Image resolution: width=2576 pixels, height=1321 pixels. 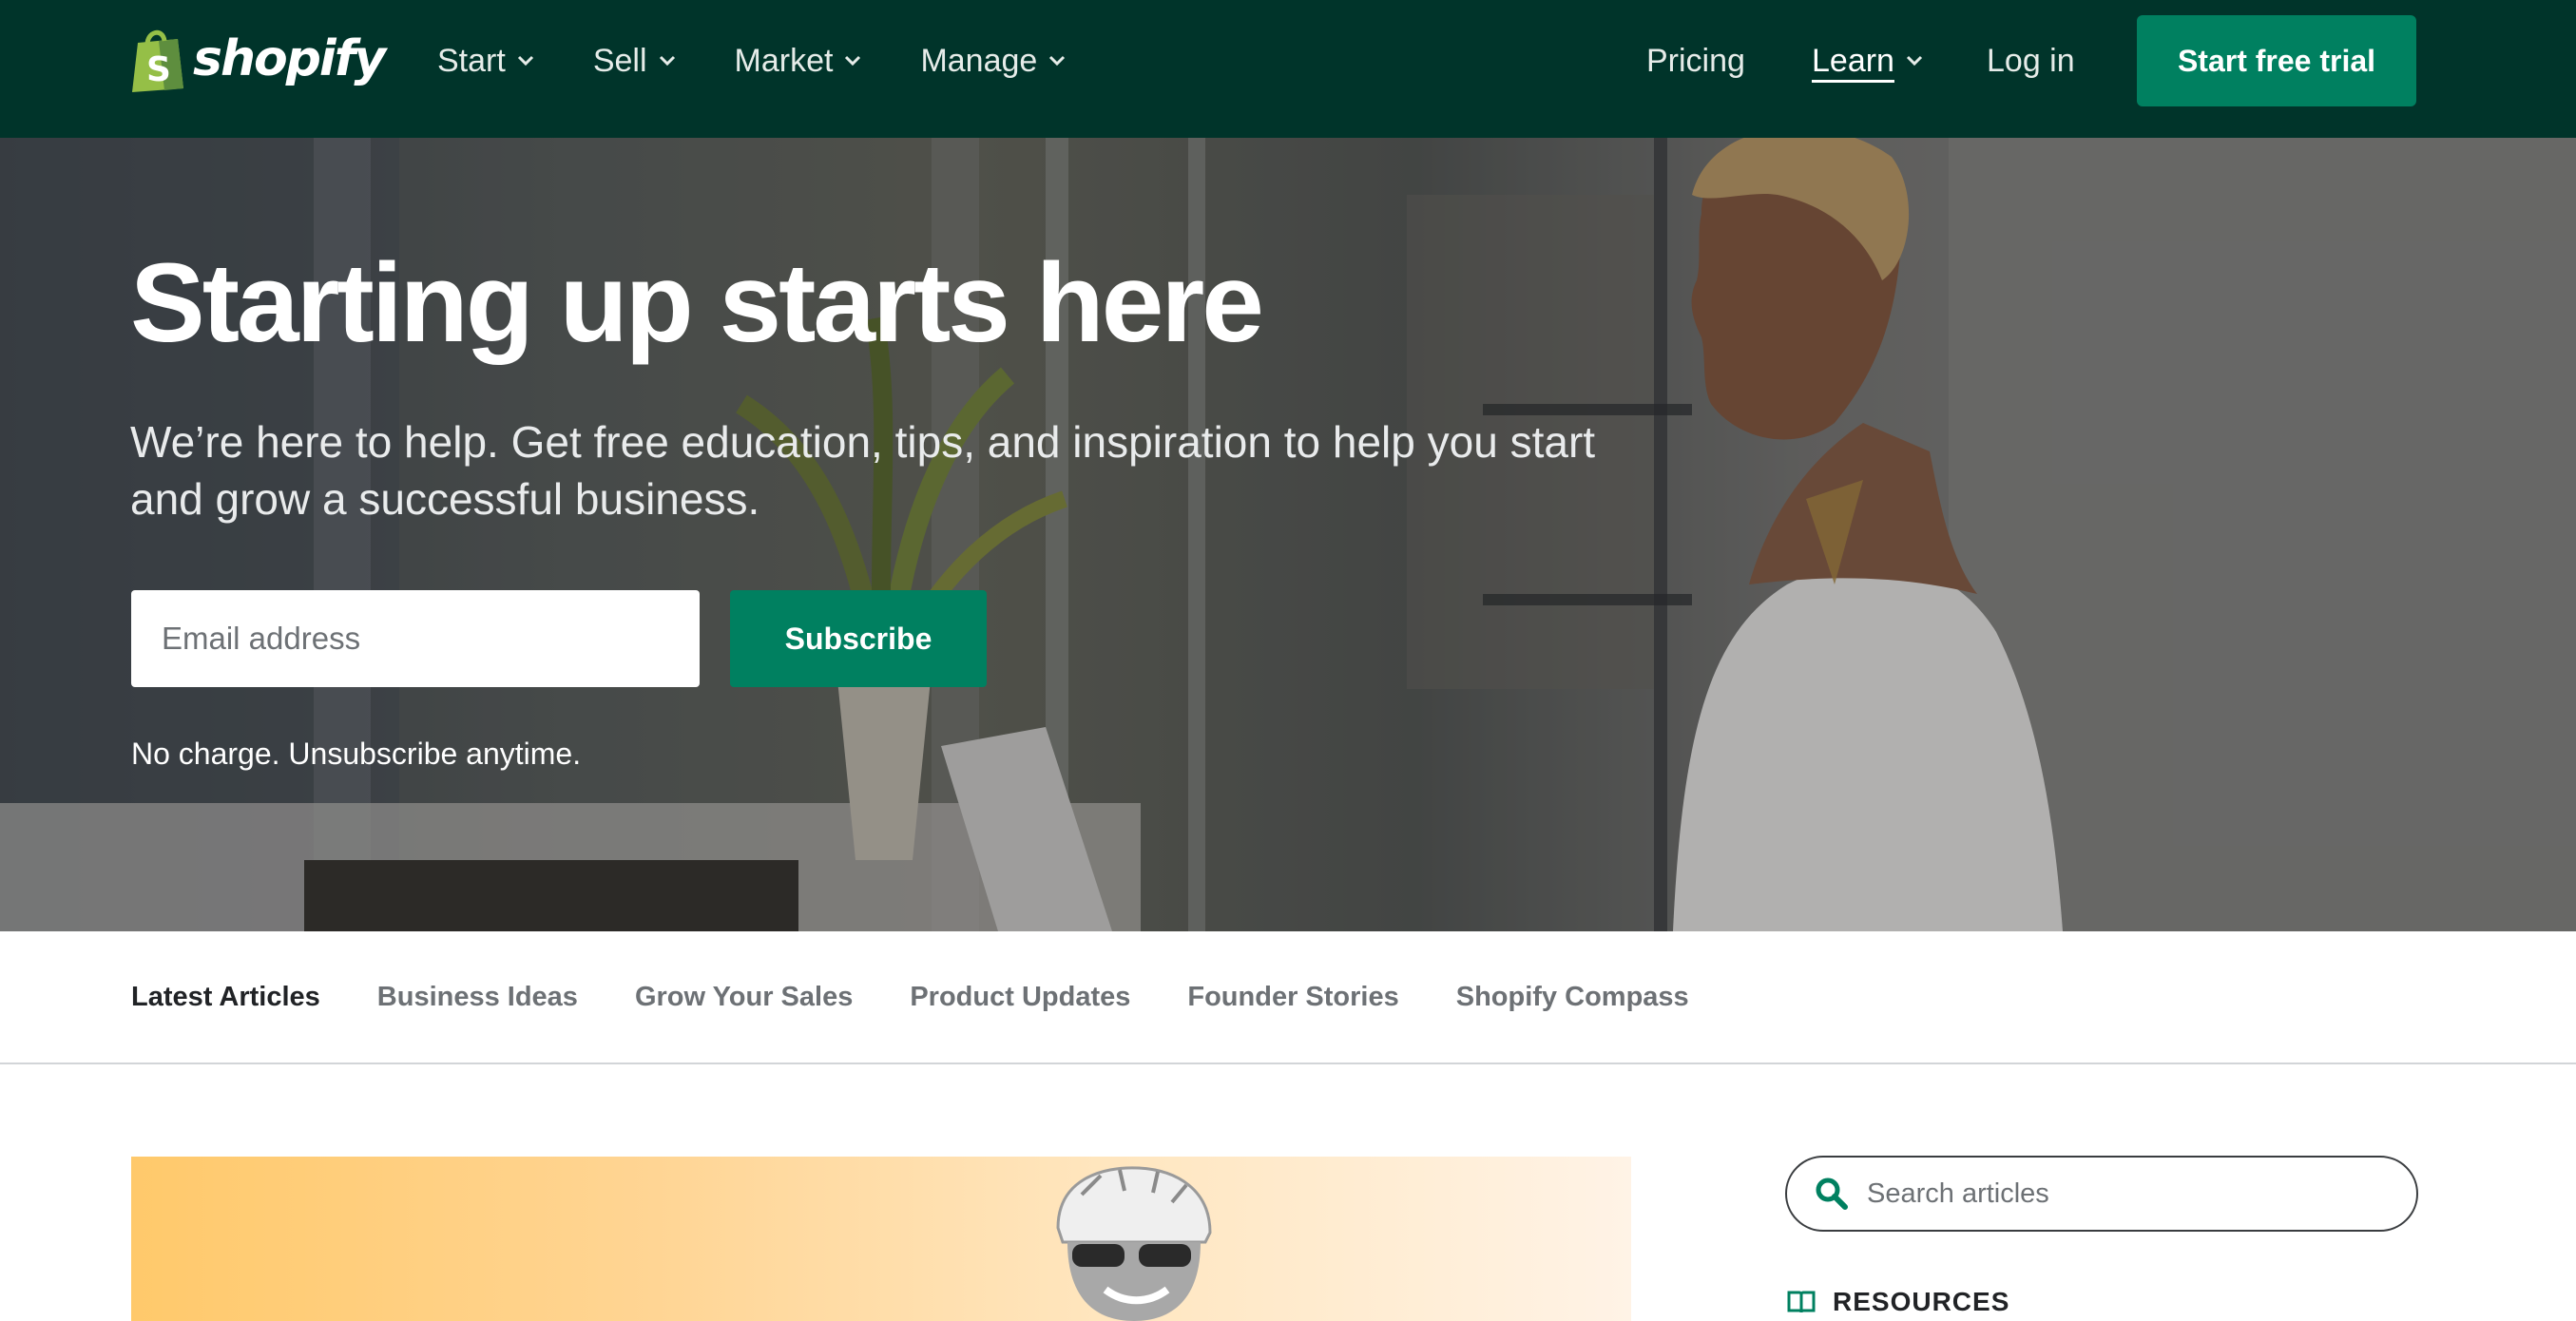 What do you see at coordinates (357, 754) in the screenshot?
I see `subscribe-note: No charge. Unsubscribe anytime.` at bounding box center [357, 754].